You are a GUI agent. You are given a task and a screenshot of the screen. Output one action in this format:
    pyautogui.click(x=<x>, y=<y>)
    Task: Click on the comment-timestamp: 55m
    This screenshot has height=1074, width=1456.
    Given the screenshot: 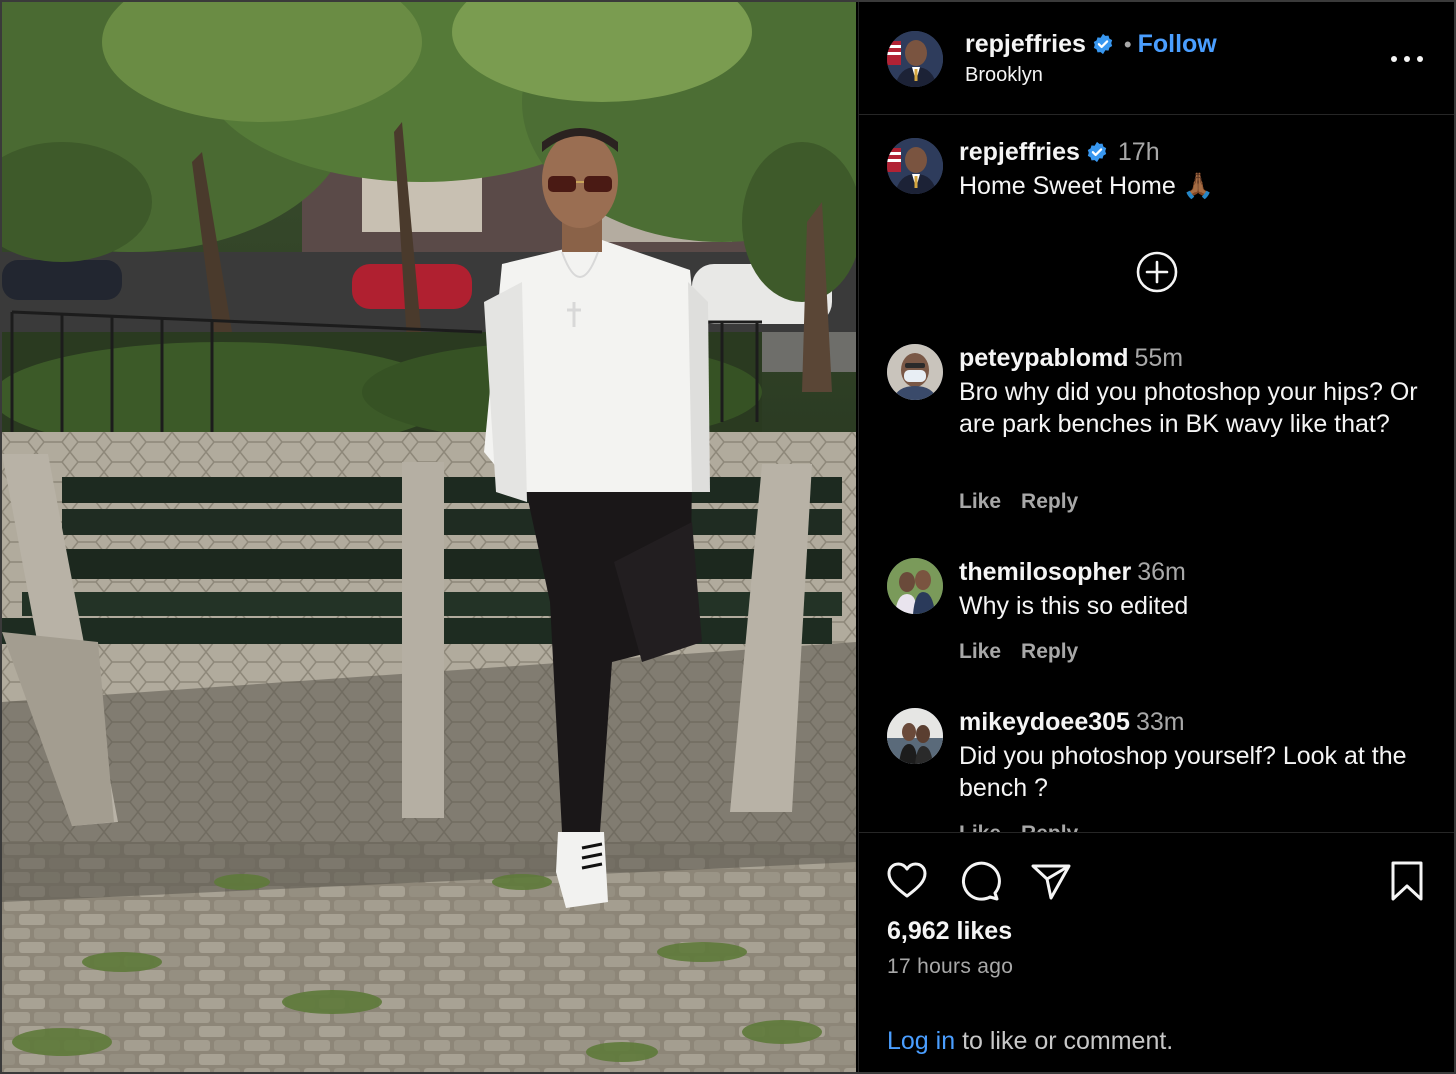 What is the action you would take?
    pyautogui.click(x=1158, y=358)
    